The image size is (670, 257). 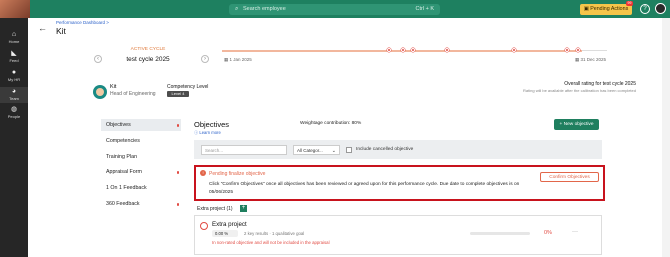 I want to click on sidebar-item-label: Team, so click(x=14, y=98).